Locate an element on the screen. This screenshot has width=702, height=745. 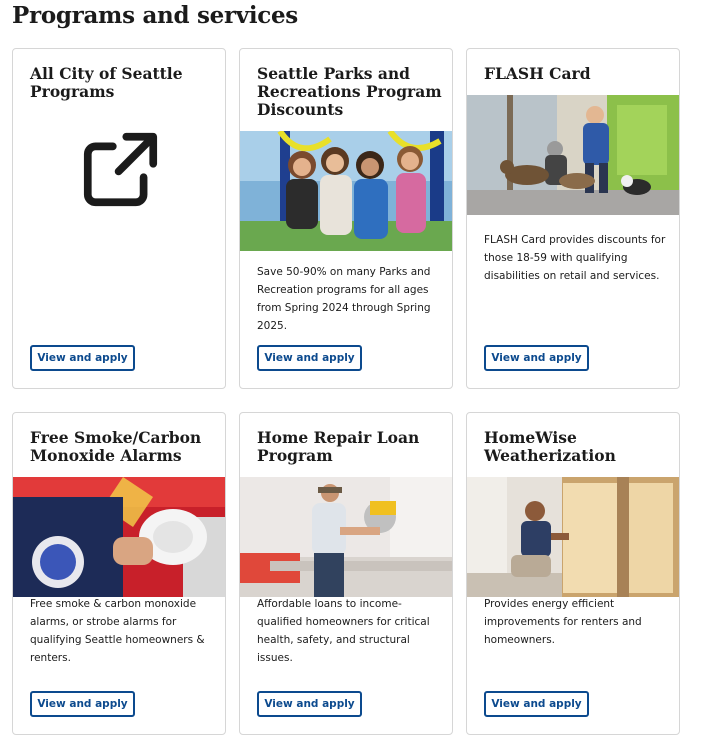
card-title: All City of Seattle Programs is located at coordinates (106, 82).